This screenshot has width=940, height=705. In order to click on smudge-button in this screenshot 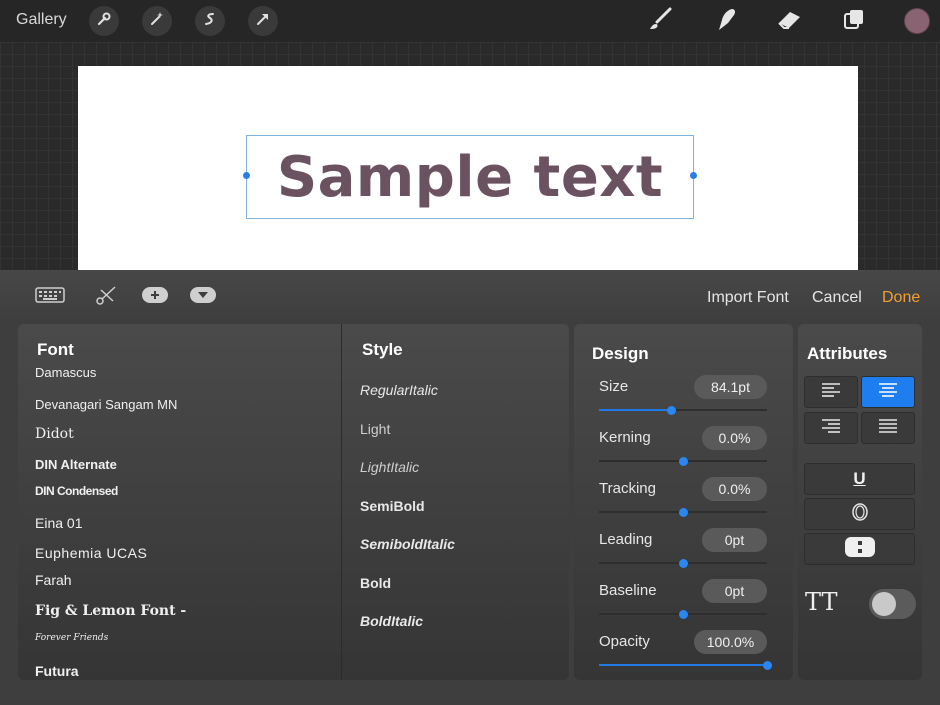, I will do `click(726, 21)`.